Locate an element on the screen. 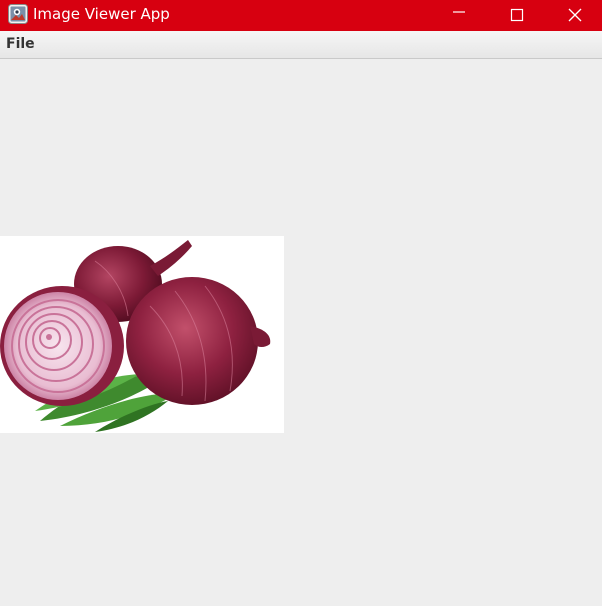 This screenshot has width=602, height=606. menu-bar: File is located at coordinates (301, 45).